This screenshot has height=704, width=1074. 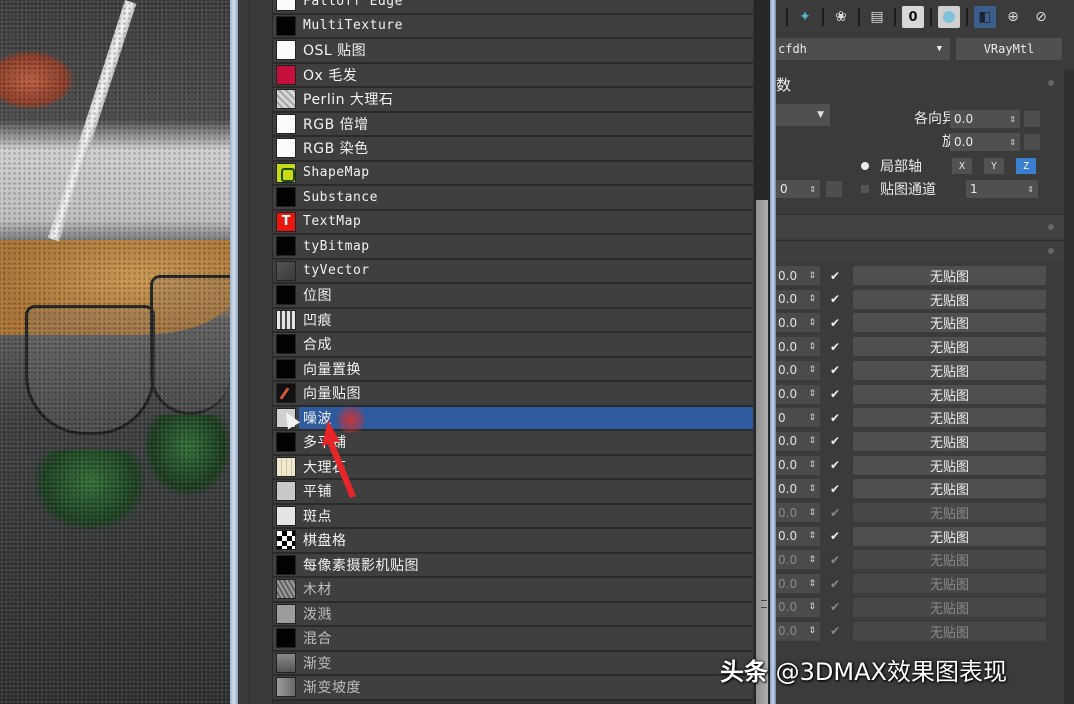 I want to click on map-list-item: Substance, so click(x=513, y=198).